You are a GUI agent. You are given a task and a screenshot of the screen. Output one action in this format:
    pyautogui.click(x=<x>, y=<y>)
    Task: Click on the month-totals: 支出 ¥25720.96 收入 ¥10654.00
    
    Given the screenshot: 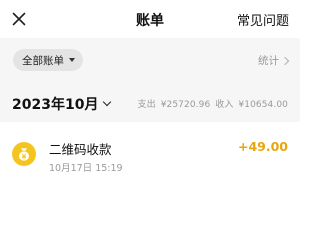 What is the action you would take?
    pyautogui.click(x=212, y=103)
    